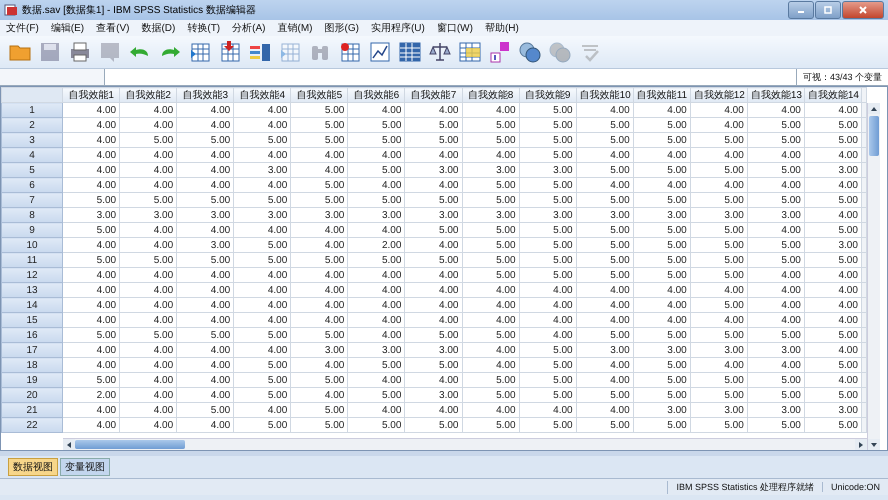 This screenshot has width=888, height=500. I want to click on column-header: 自我效能1, so click(91, 95).